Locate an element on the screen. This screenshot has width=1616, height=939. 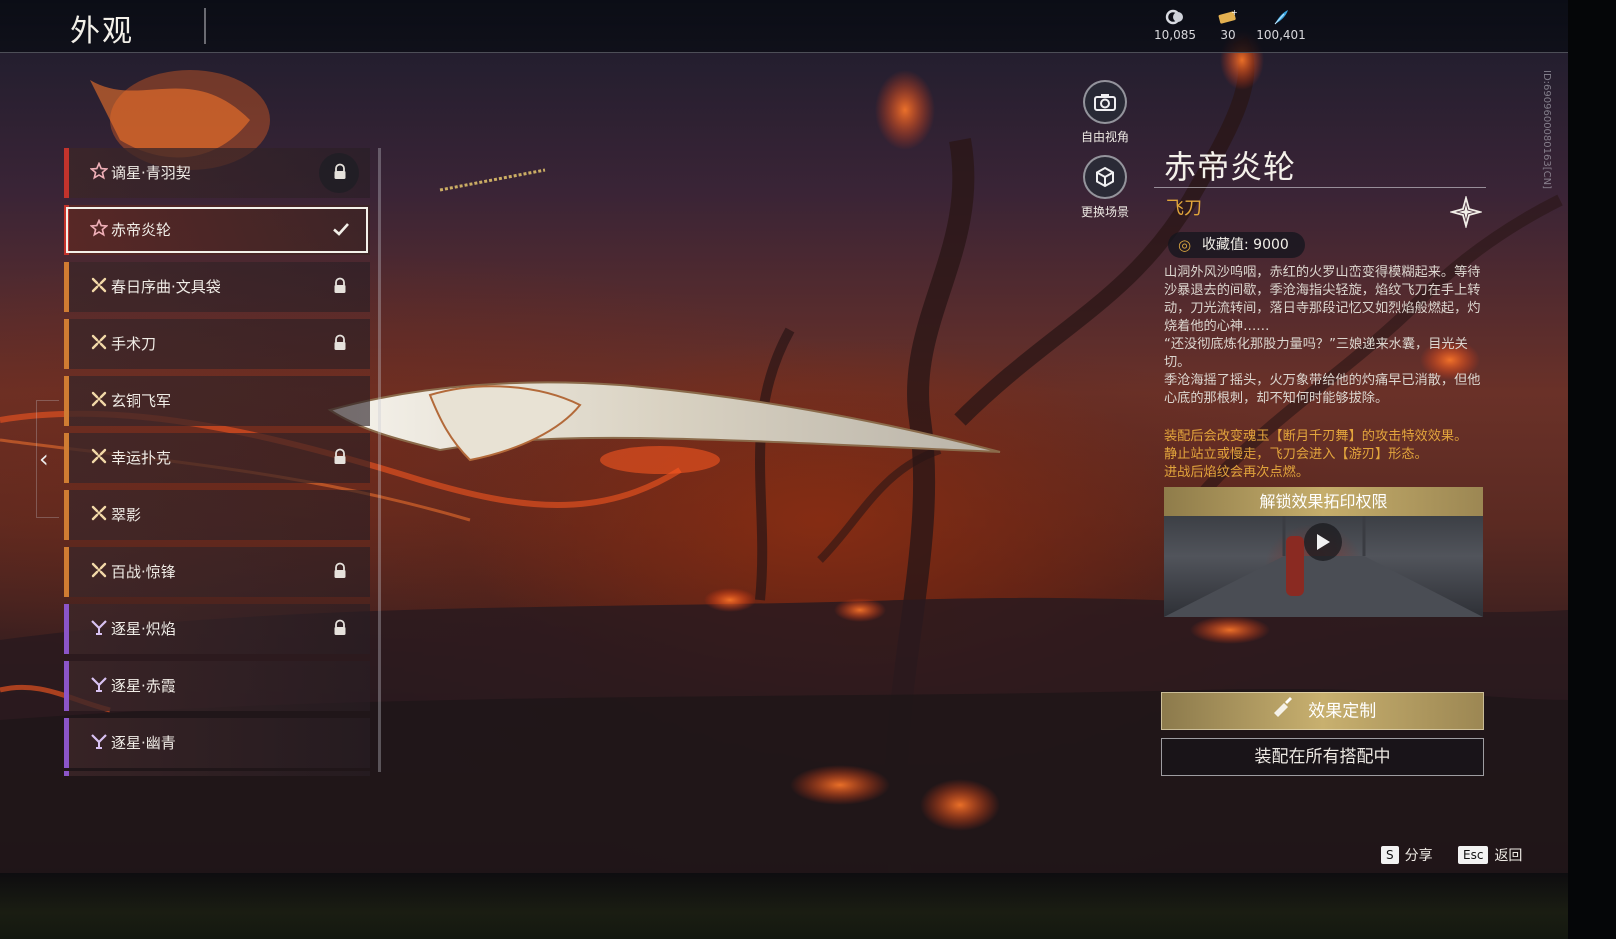
feather-icon is located at coordinates (1281, 18).